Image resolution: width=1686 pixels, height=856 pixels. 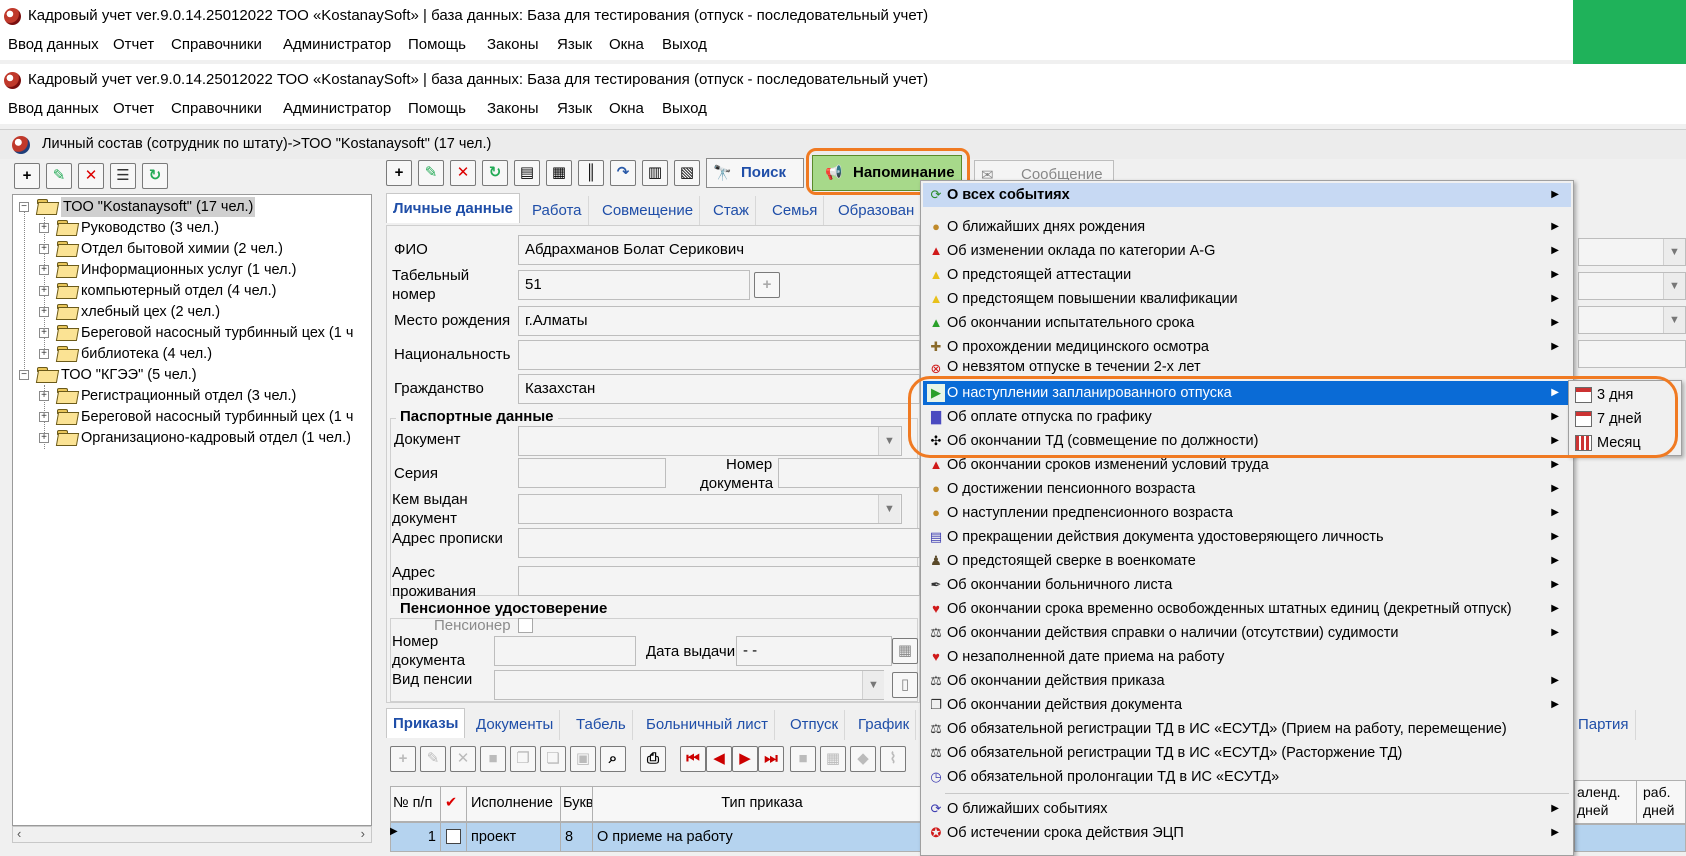 I want to click on reg-address-field, so click(x=719, y=543).